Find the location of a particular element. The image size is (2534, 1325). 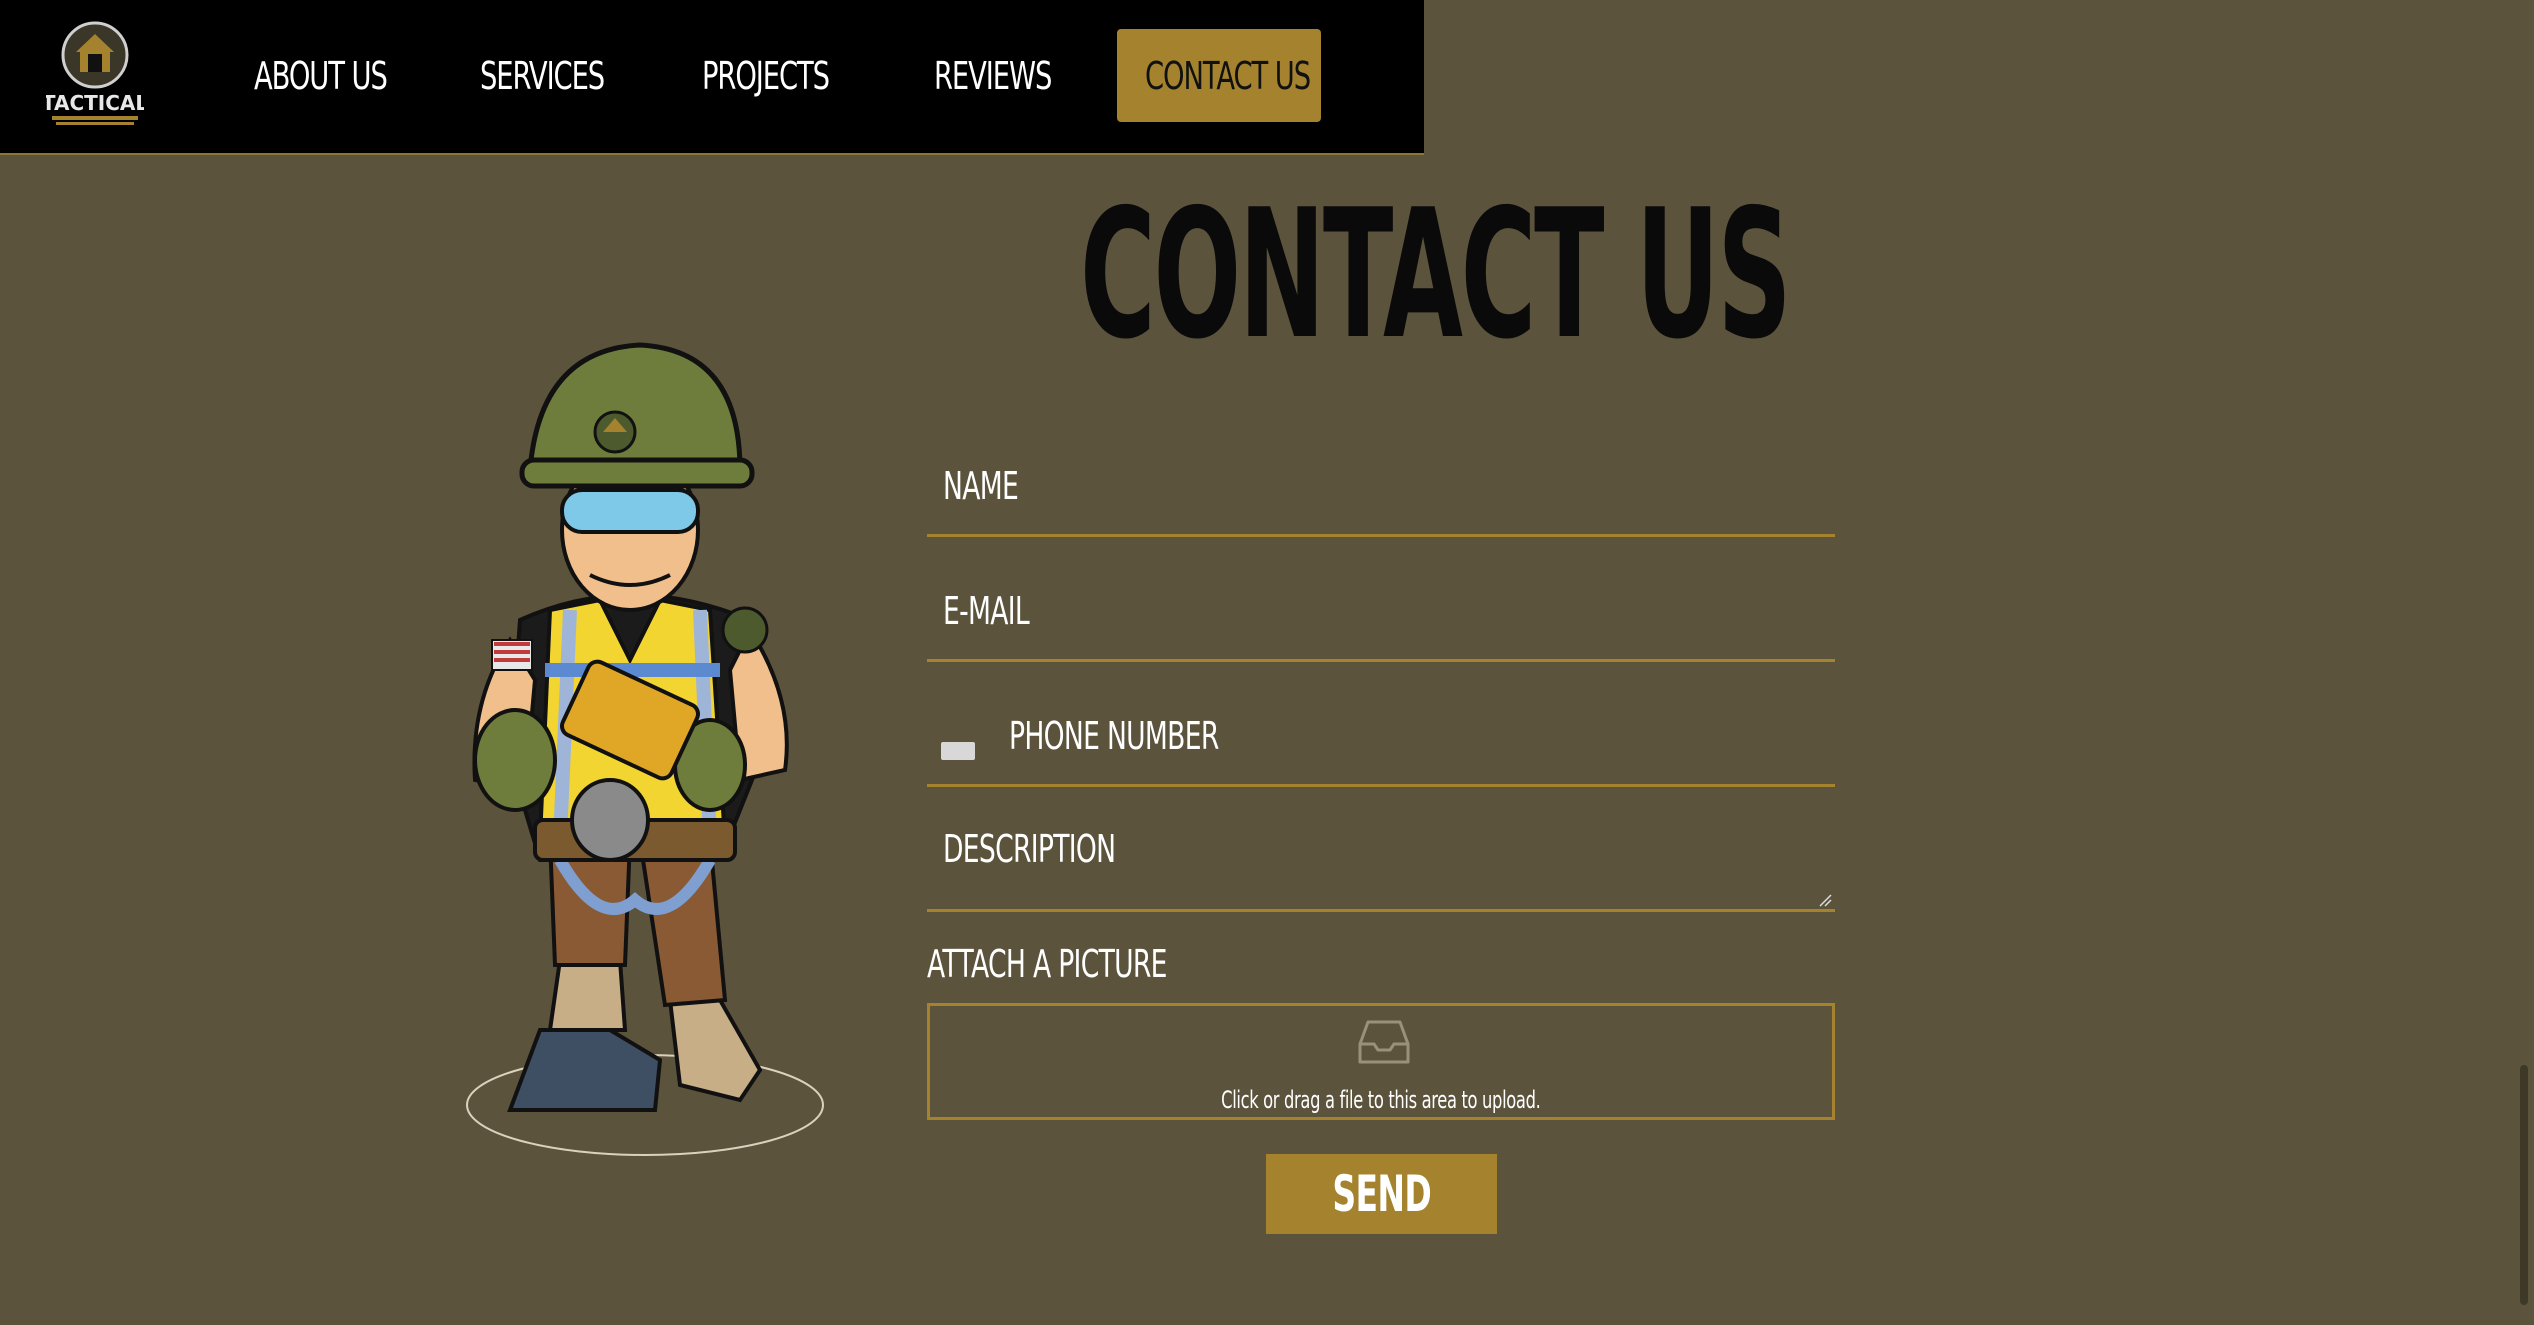

resize-grip-icon is located at coordinates (1825, 900).